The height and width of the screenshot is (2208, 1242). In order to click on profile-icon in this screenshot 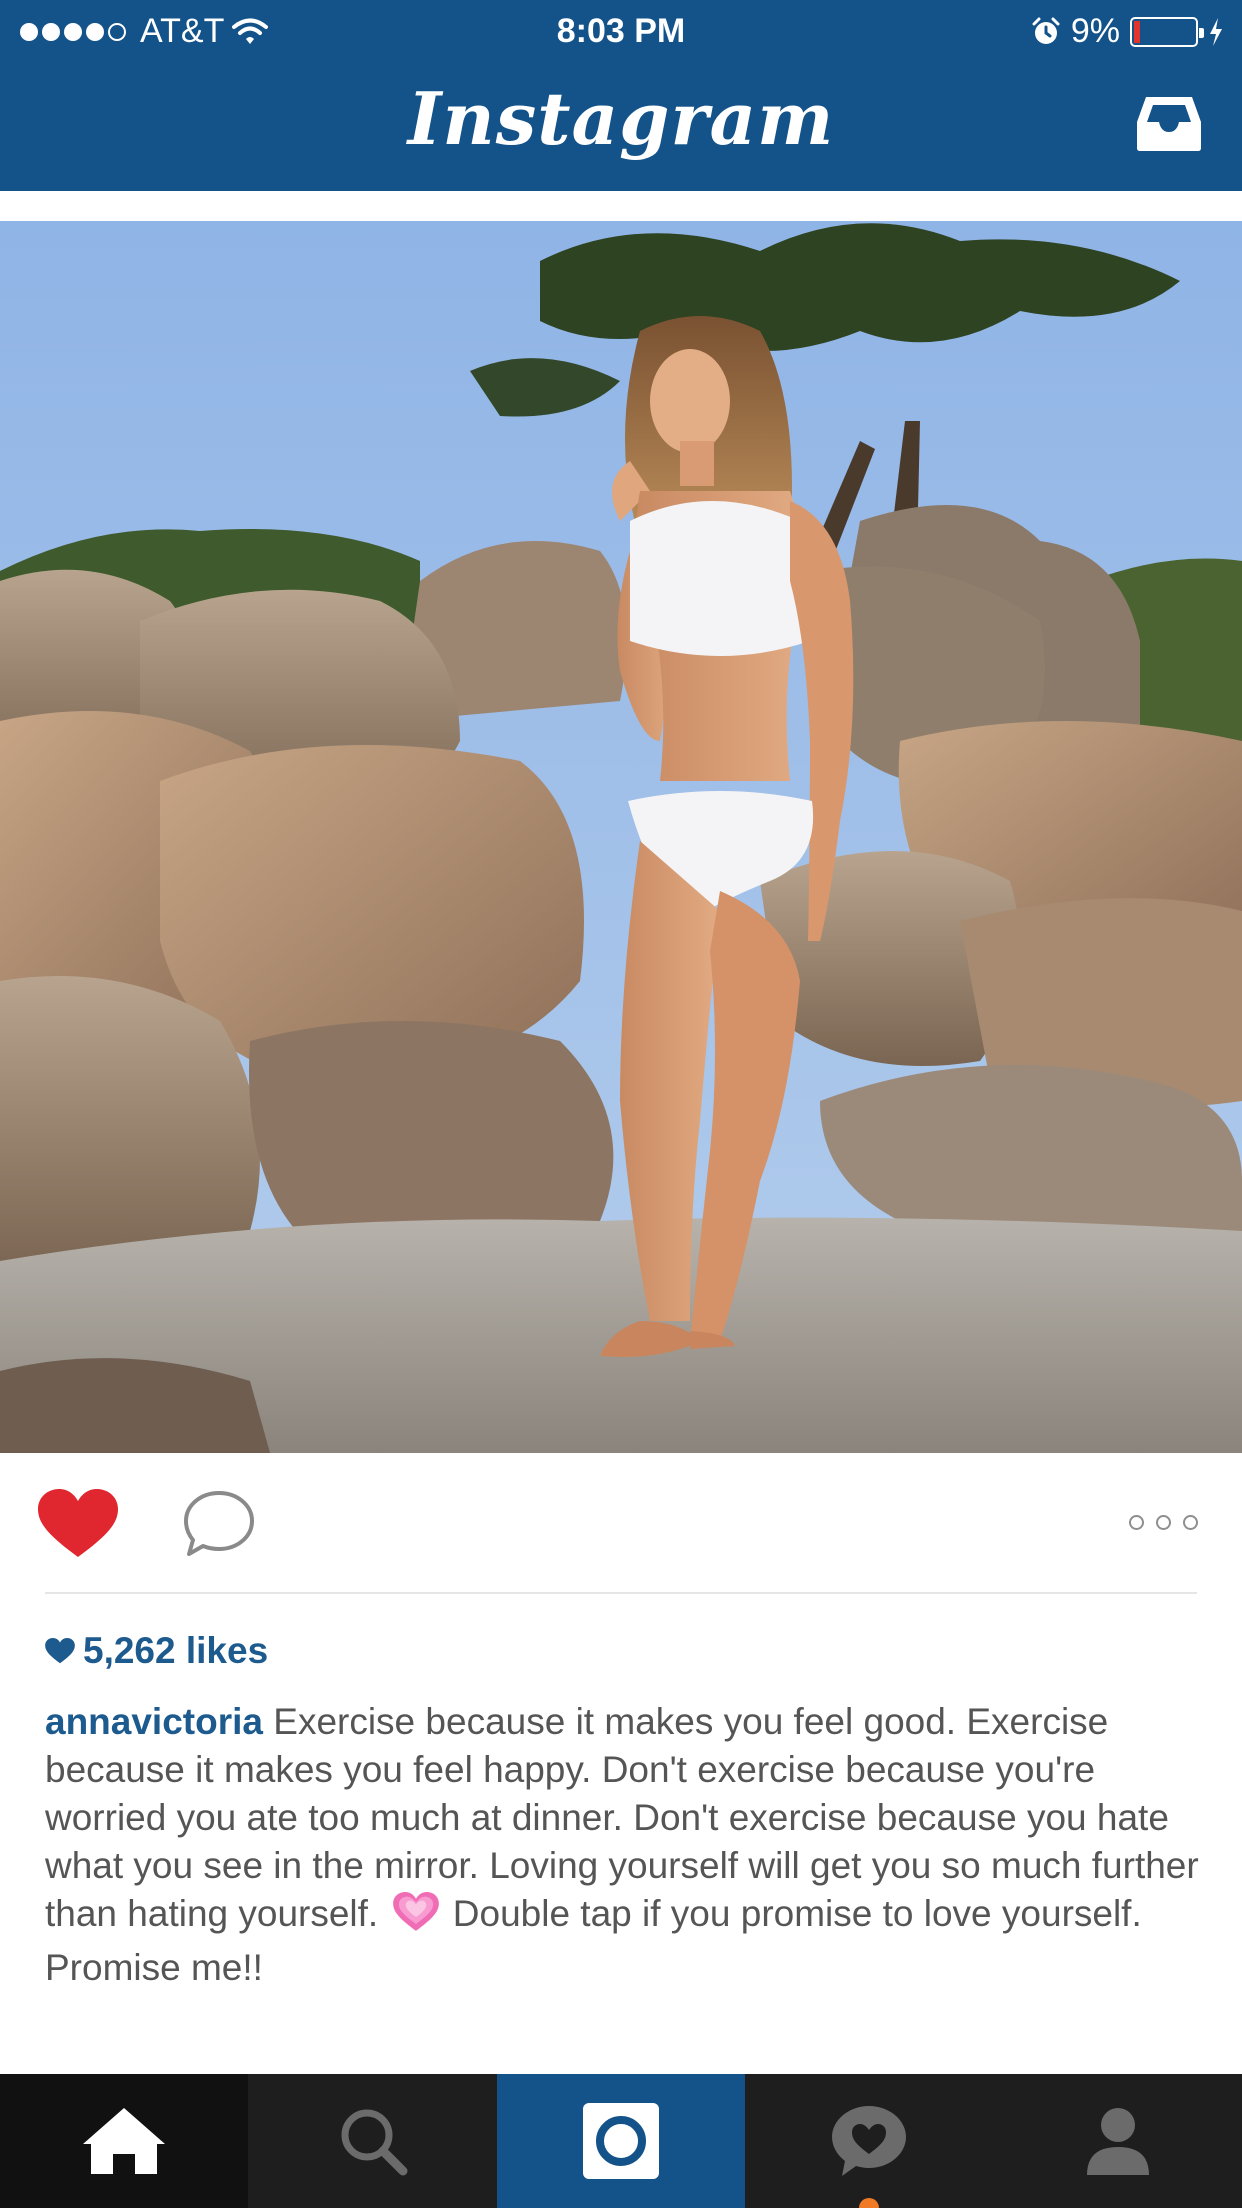, I will do `click(1117, 2141)`.